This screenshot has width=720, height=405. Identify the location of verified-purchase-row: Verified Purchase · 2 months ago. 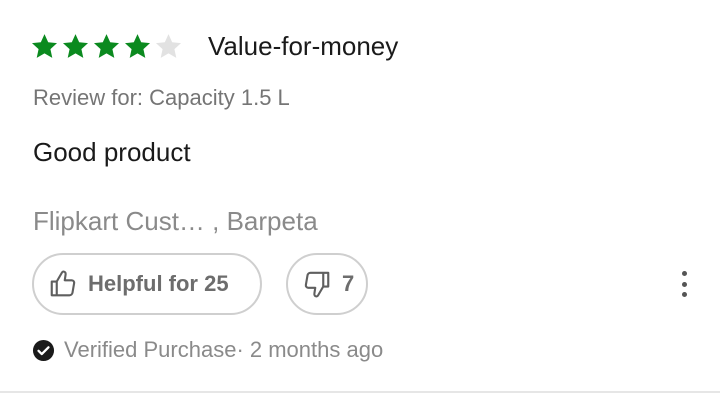
(207, 350).